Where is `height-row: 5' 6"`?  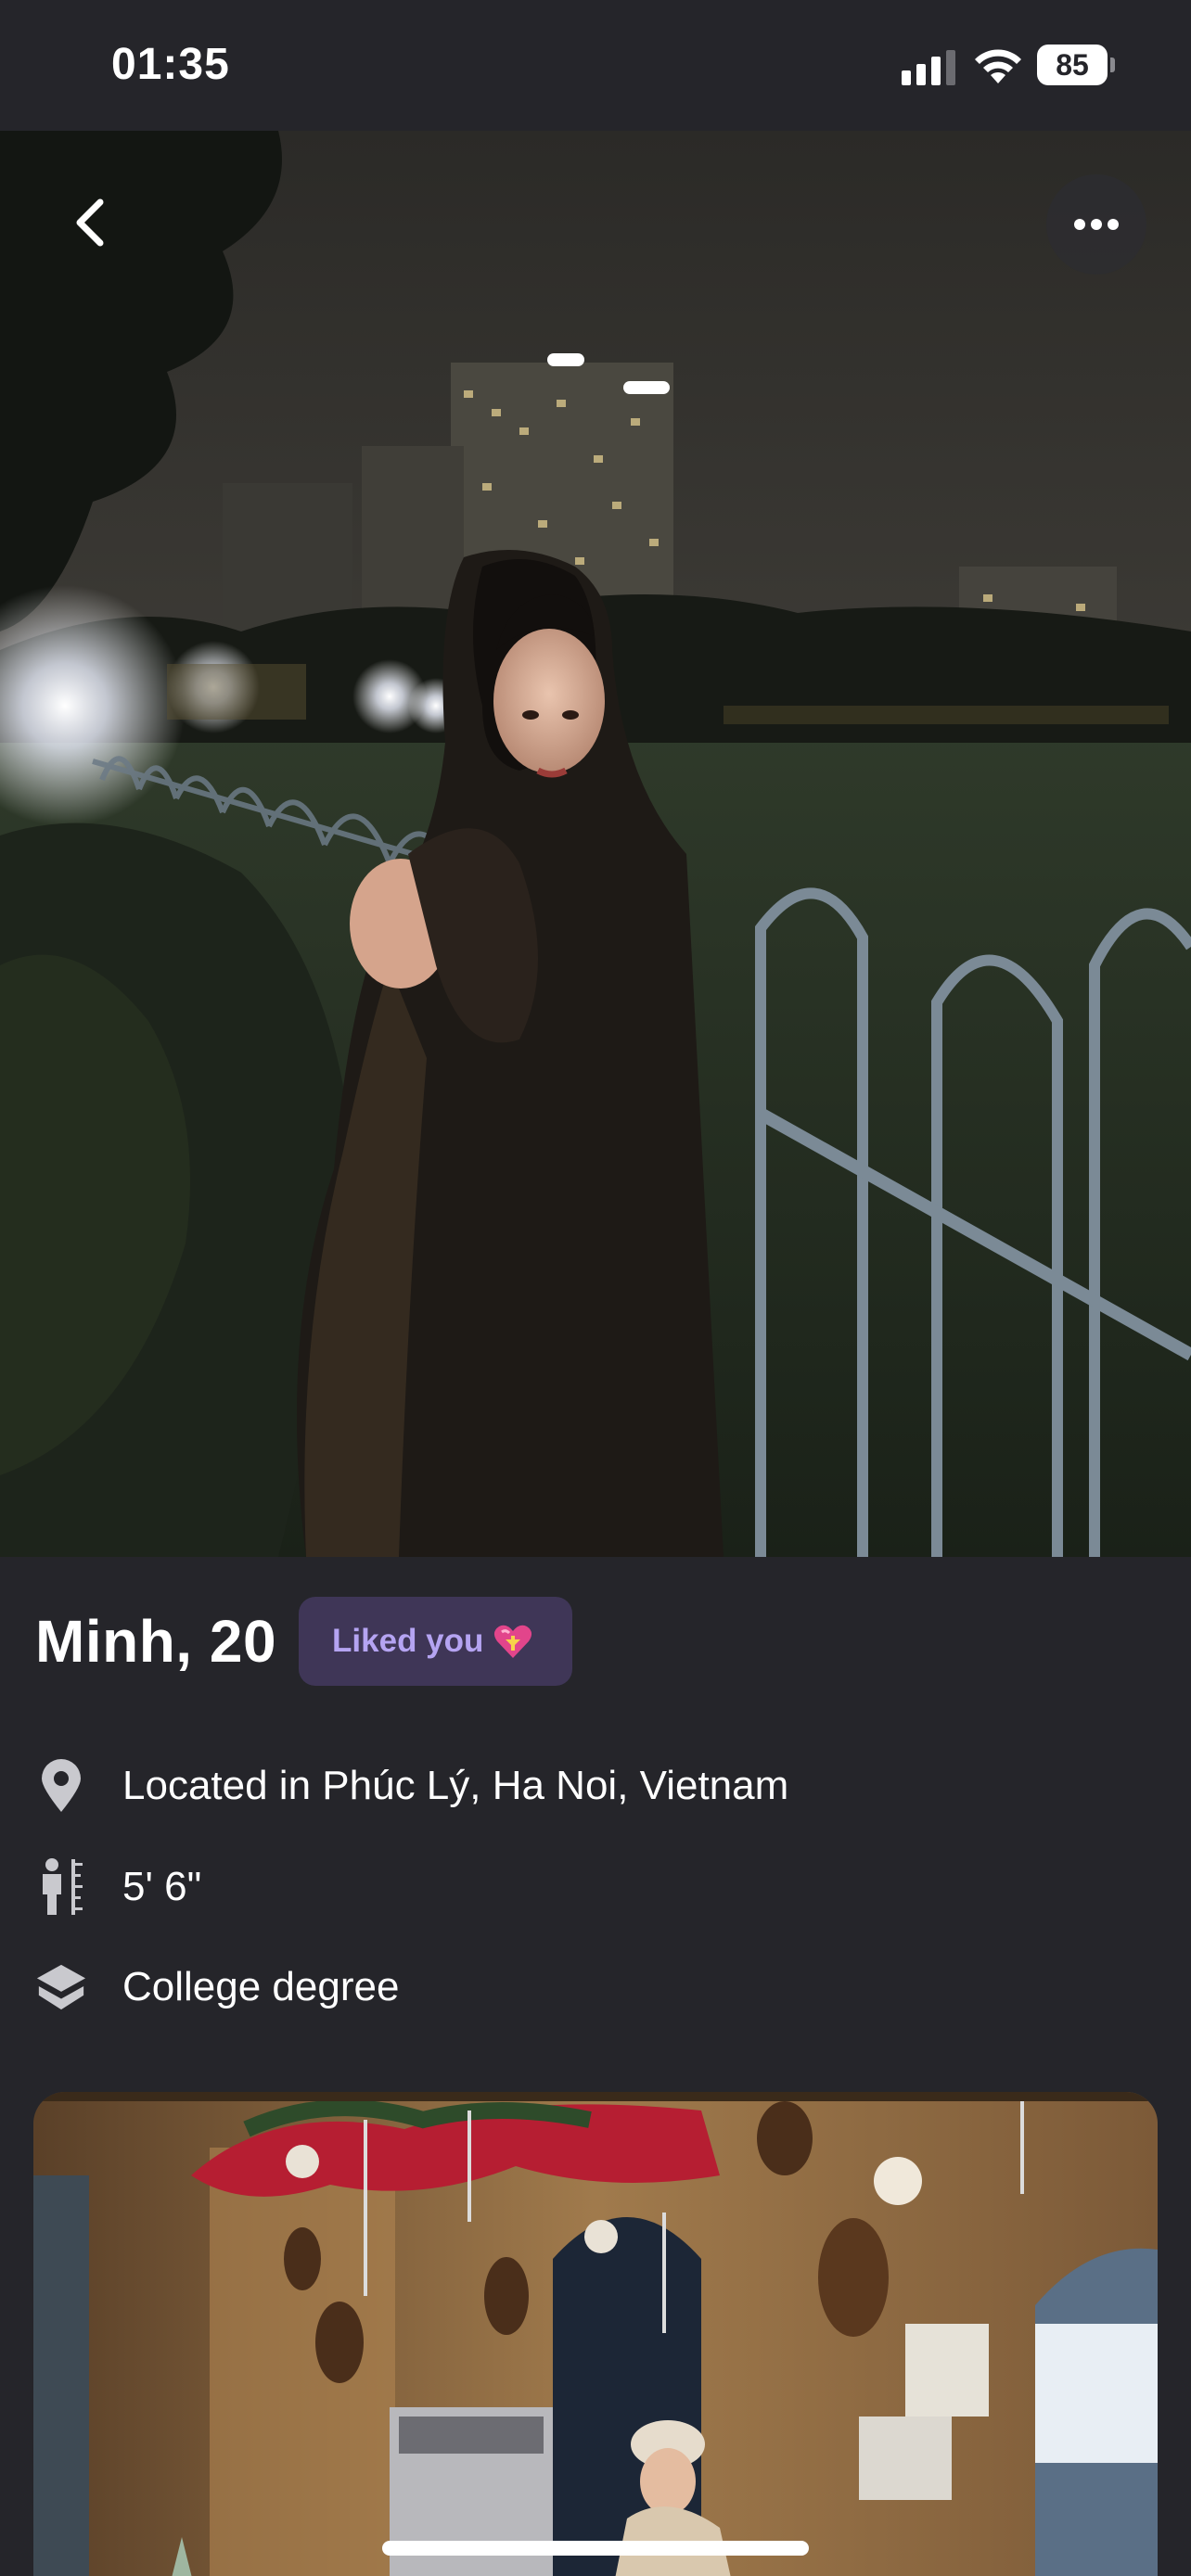
height-row: 5' 6" is located at coordinates (118, 1887).